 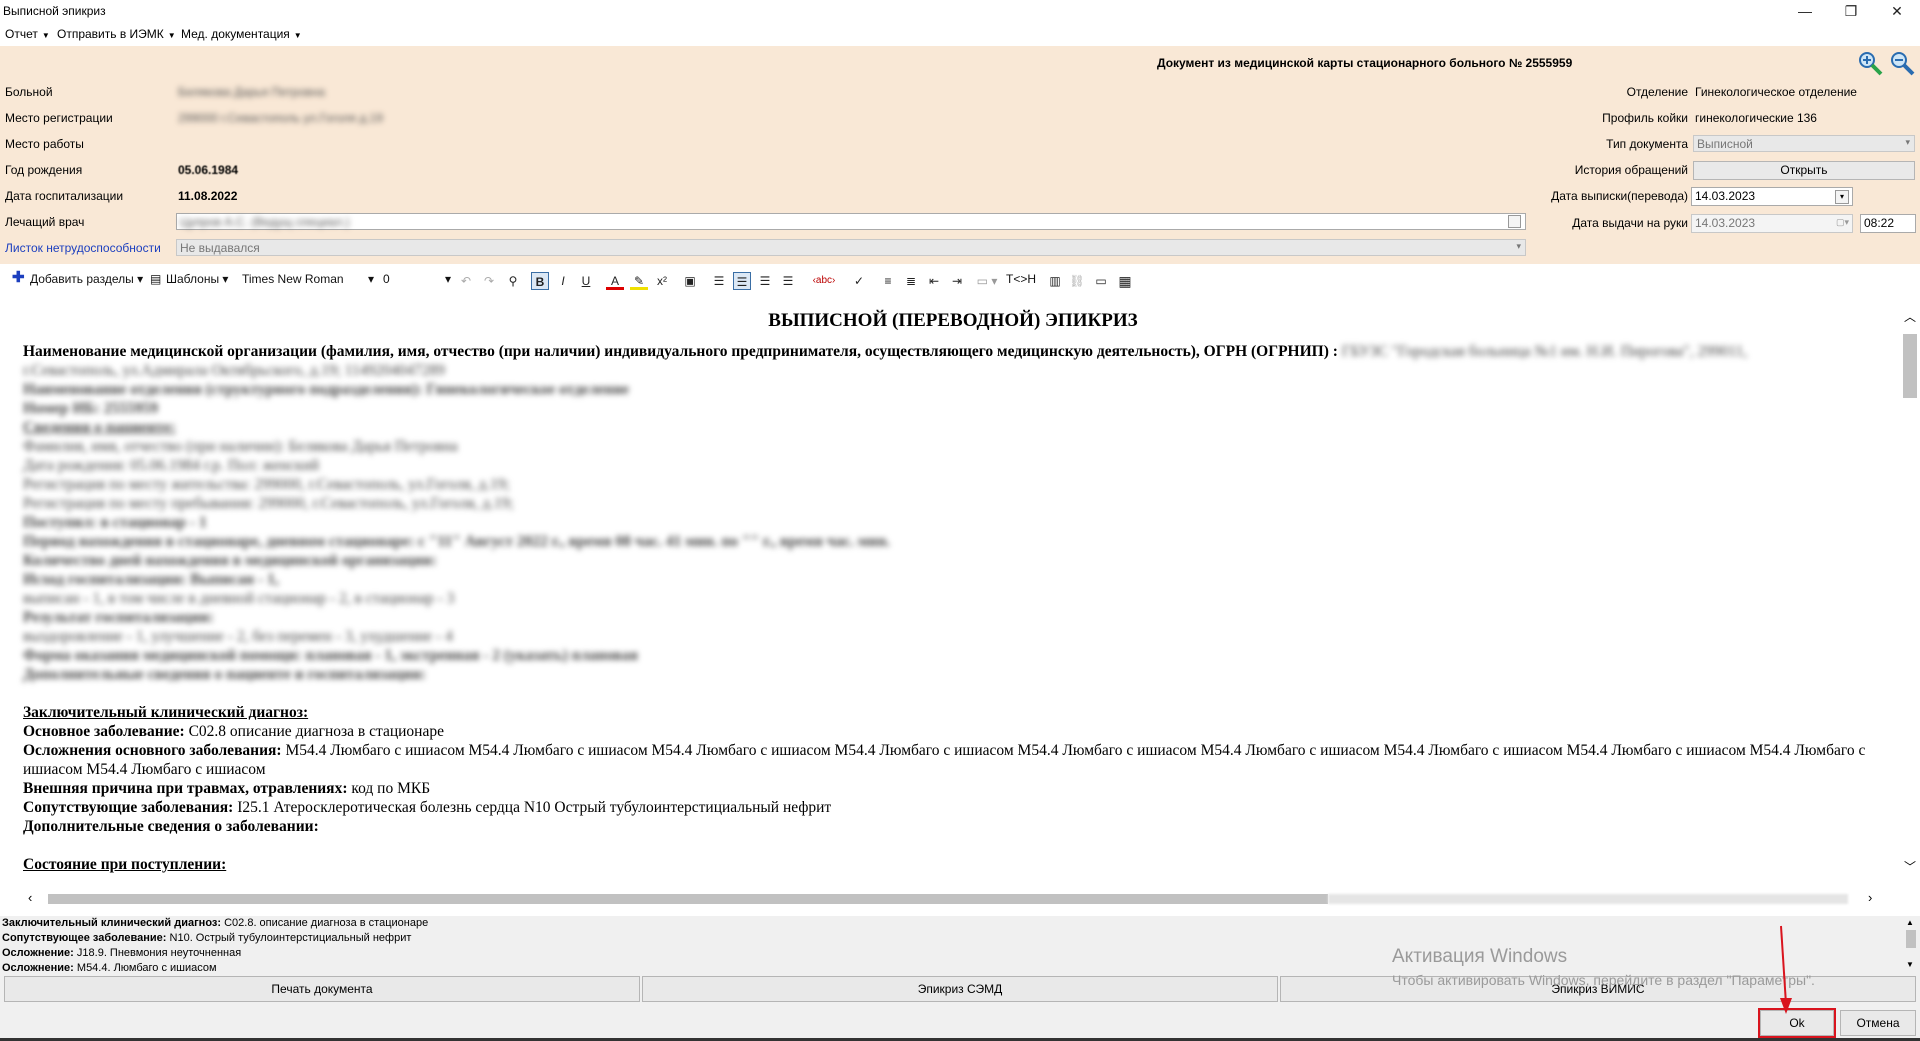 I want to click on blurred-line: Исход госпитализации: Выписан - 1,, so click(x=151, y=579).